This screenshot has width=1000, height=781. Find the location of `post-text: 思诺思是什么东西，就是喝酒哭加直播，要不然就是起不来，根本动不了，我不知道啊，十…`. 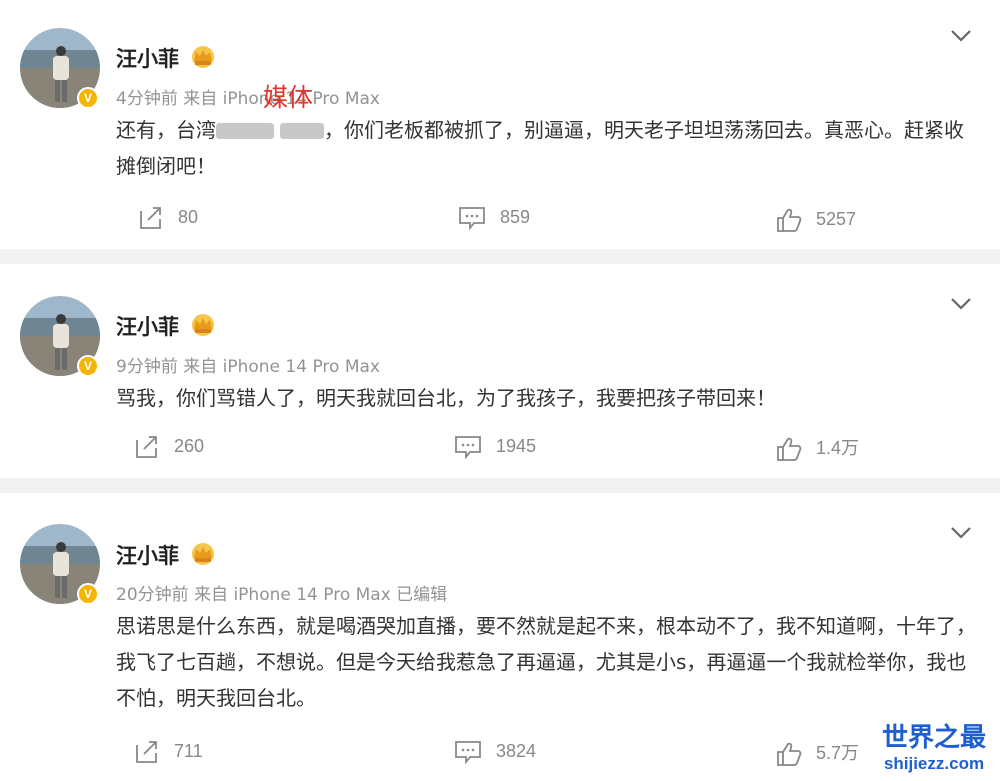

post-text: 思诺思是什么东西，就是喝酒哭加直播，要不然就是起不来，根本动不了，我不知道啊，十… is located at coordinates (546, 662).